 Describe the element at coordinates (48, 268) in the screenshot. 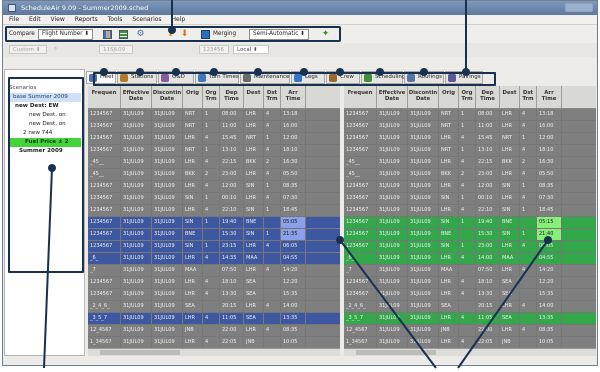

I see `callout-line-scenarios` at that location.